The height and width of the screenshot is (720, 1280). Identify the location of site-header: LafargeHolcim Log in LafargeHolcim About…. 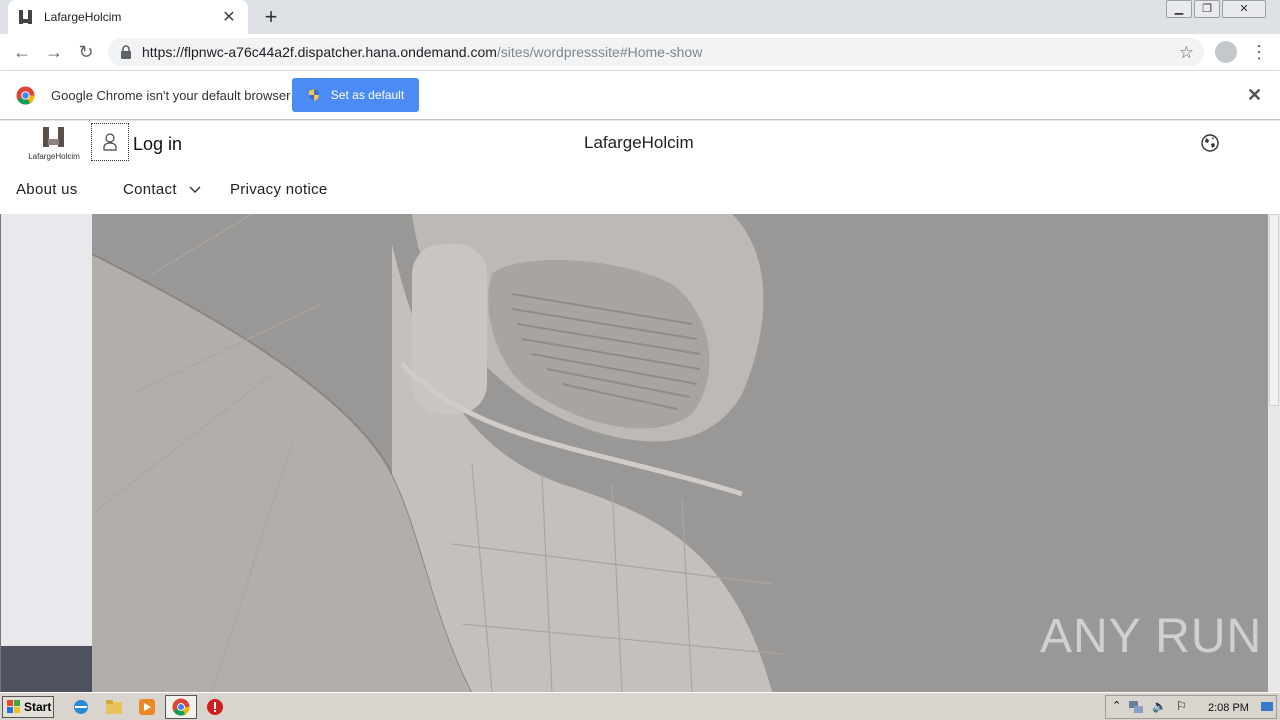
(640, 167).